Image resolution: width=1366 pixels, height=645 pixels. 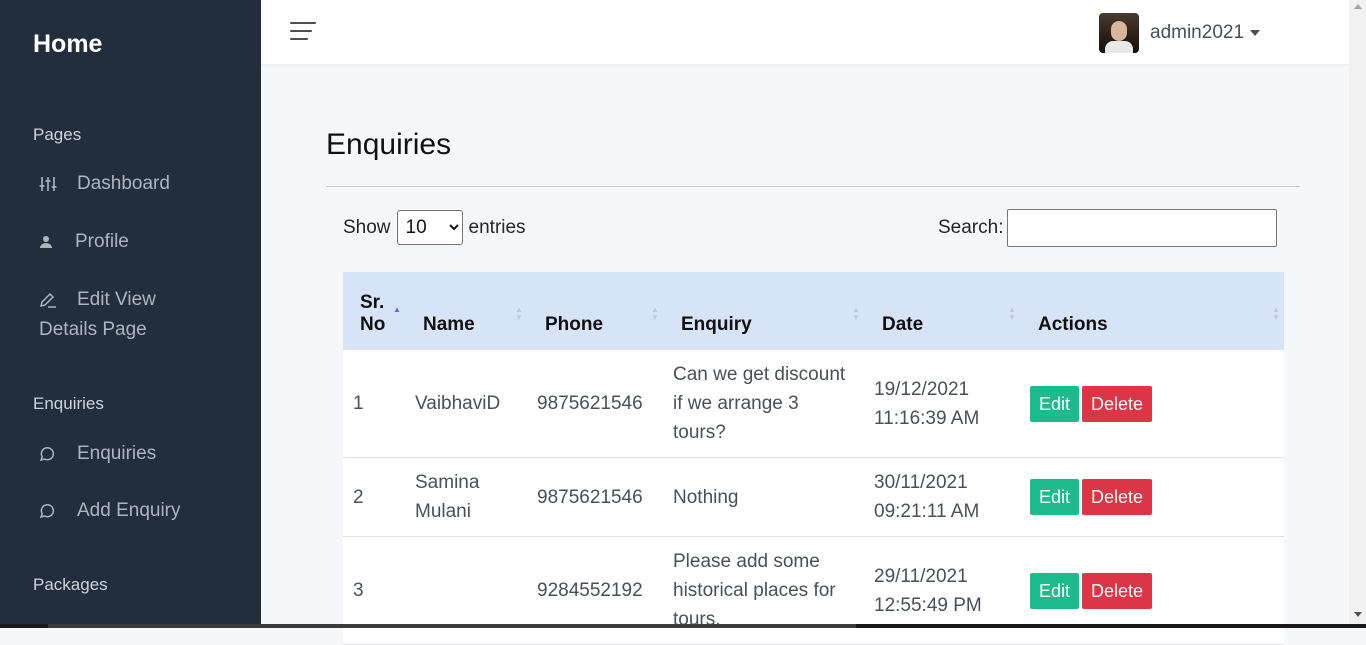 What do you see at coordinates (117, 453) in the screenshot?
I see `sidebar-item-label: Enquiries` at bounding box center [117, 453].